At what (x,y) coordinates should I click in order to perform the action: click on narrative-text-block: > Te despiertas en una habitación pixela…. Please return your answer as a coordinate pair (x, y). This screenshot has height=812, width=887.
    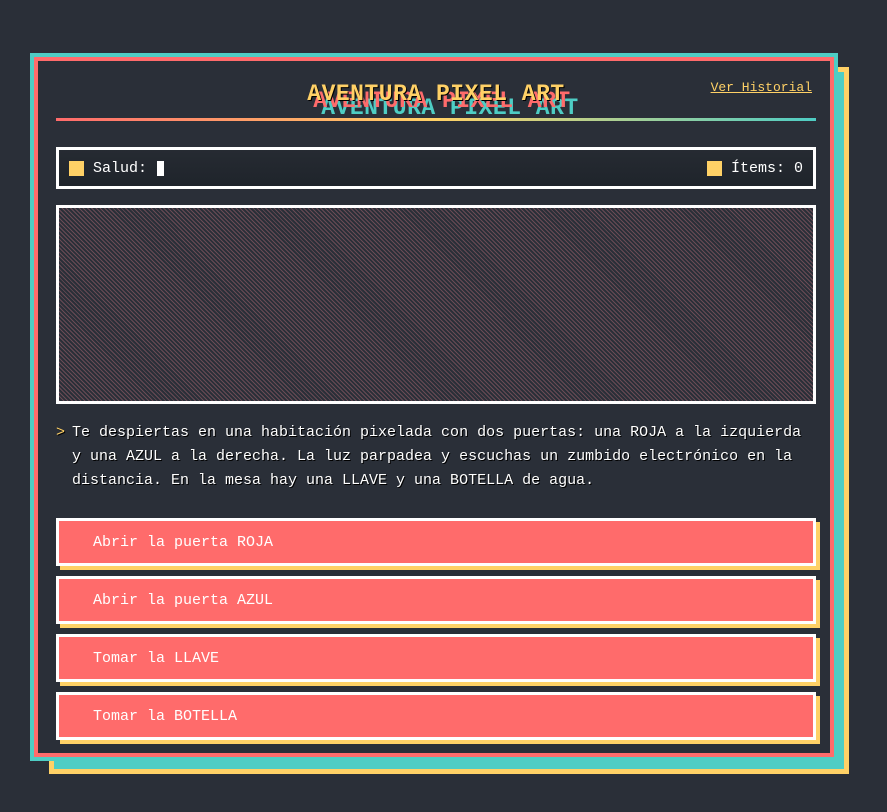
    Looking at the image, I should click on (436, 457).